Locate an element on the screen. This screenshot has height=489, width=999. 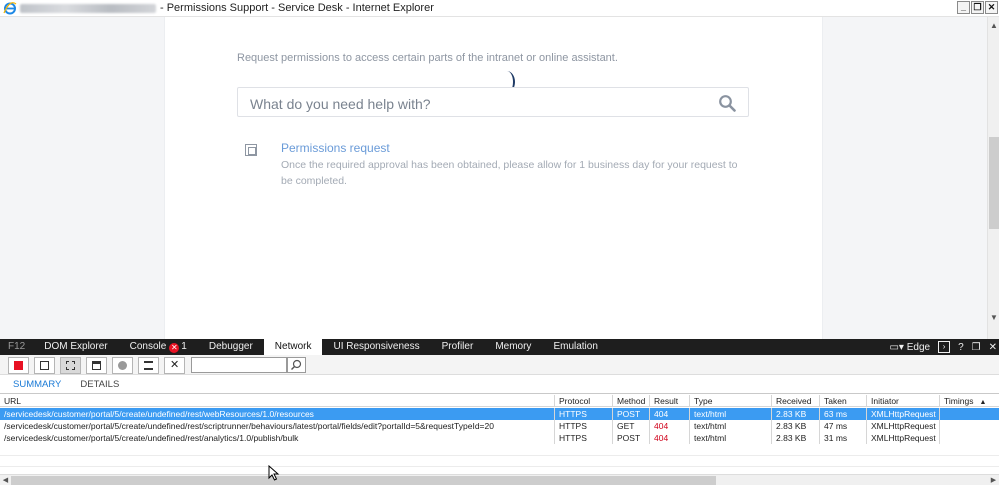
col-received: Received is located at coordinates (796, 401).